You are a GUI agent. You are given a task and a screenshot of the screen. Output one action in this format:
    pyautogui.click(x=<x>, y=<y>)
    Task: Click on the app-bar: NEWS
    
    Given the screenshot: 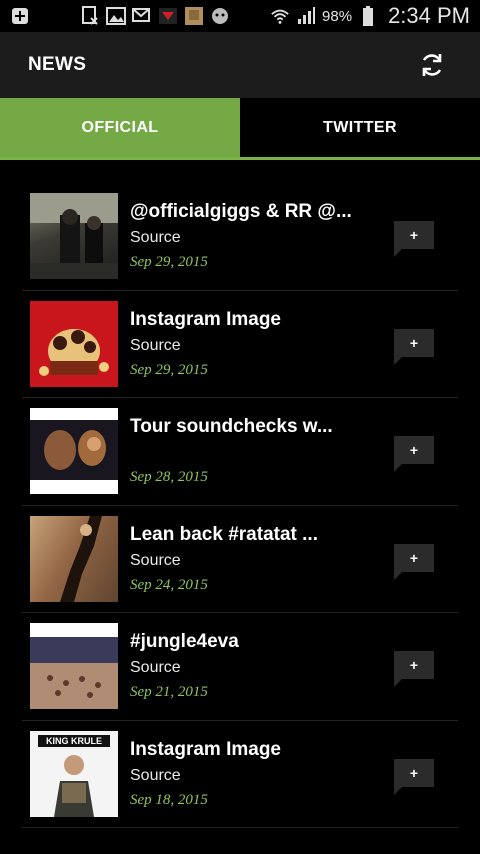 What is the action you would take?
    pyautogui.click(x=240, y=65)
    